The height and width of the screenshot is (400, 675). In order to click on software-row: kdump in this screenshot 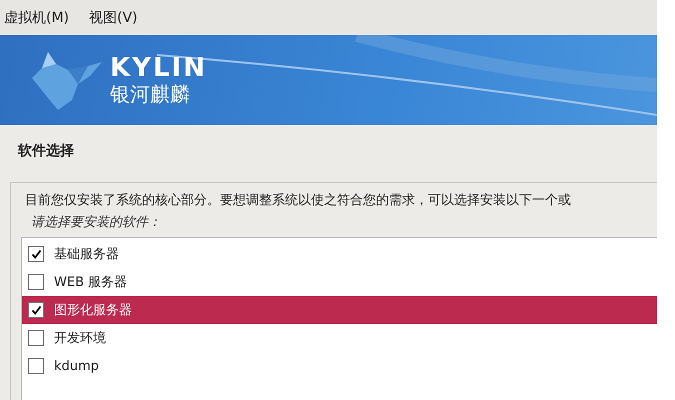, I will do `click(339, 366)`.